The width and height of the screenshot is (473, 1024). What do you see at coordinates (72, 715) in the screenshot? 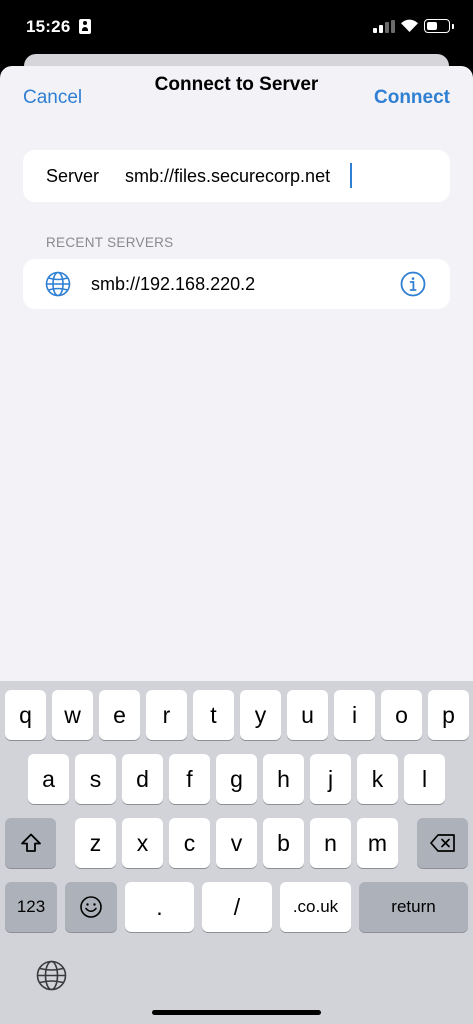
I see `key-w: w` at bounding box center [72, 715].